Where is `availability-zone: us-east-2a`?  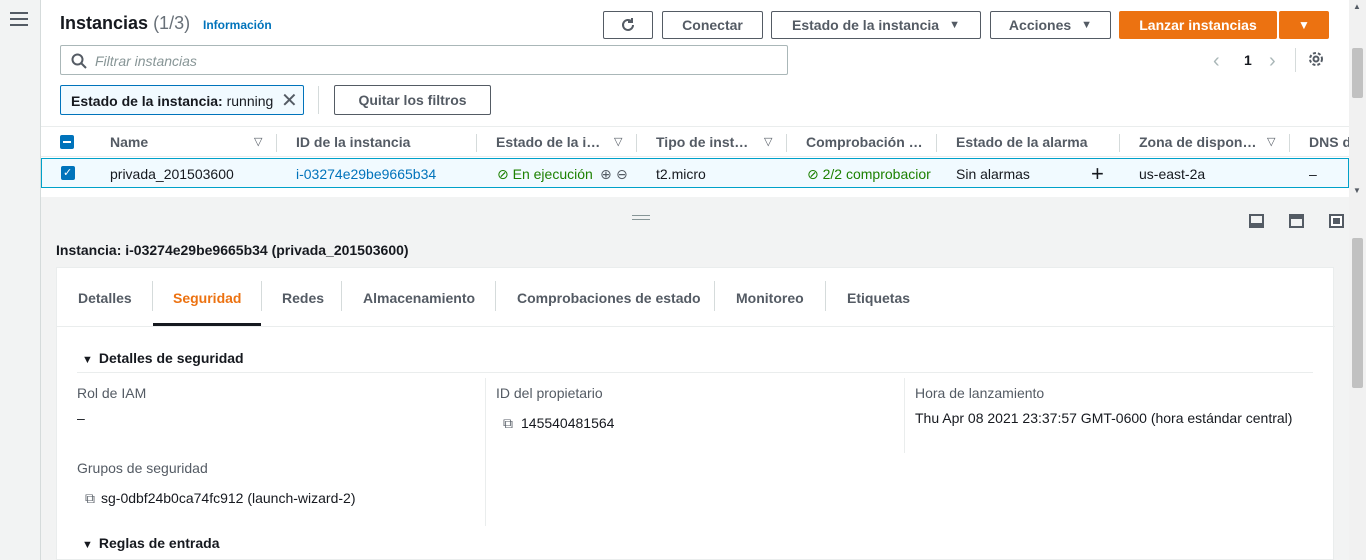 availability-zone: us-east-2a is located at coordinates (1172, 174).